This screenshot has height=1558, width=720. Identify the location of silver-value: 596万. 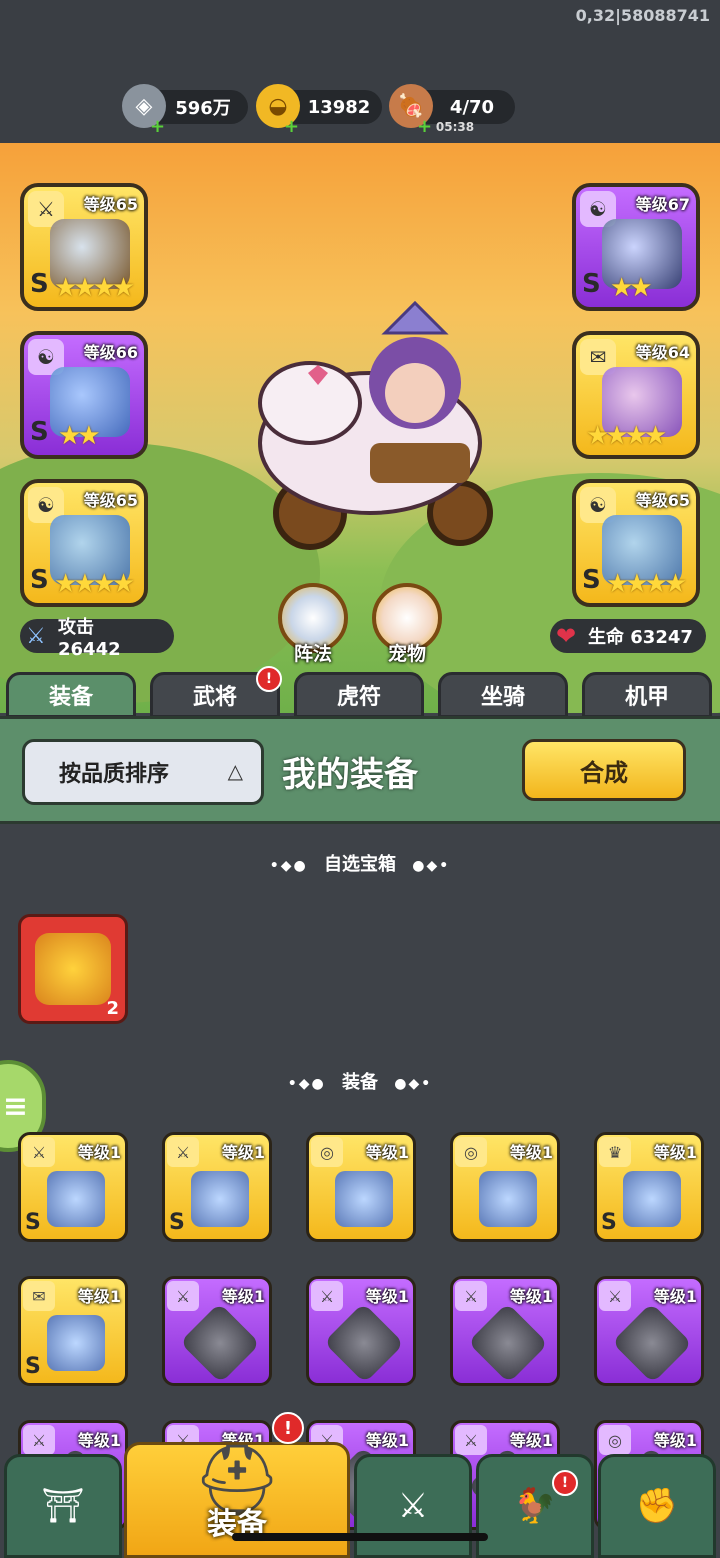
(203, 108).